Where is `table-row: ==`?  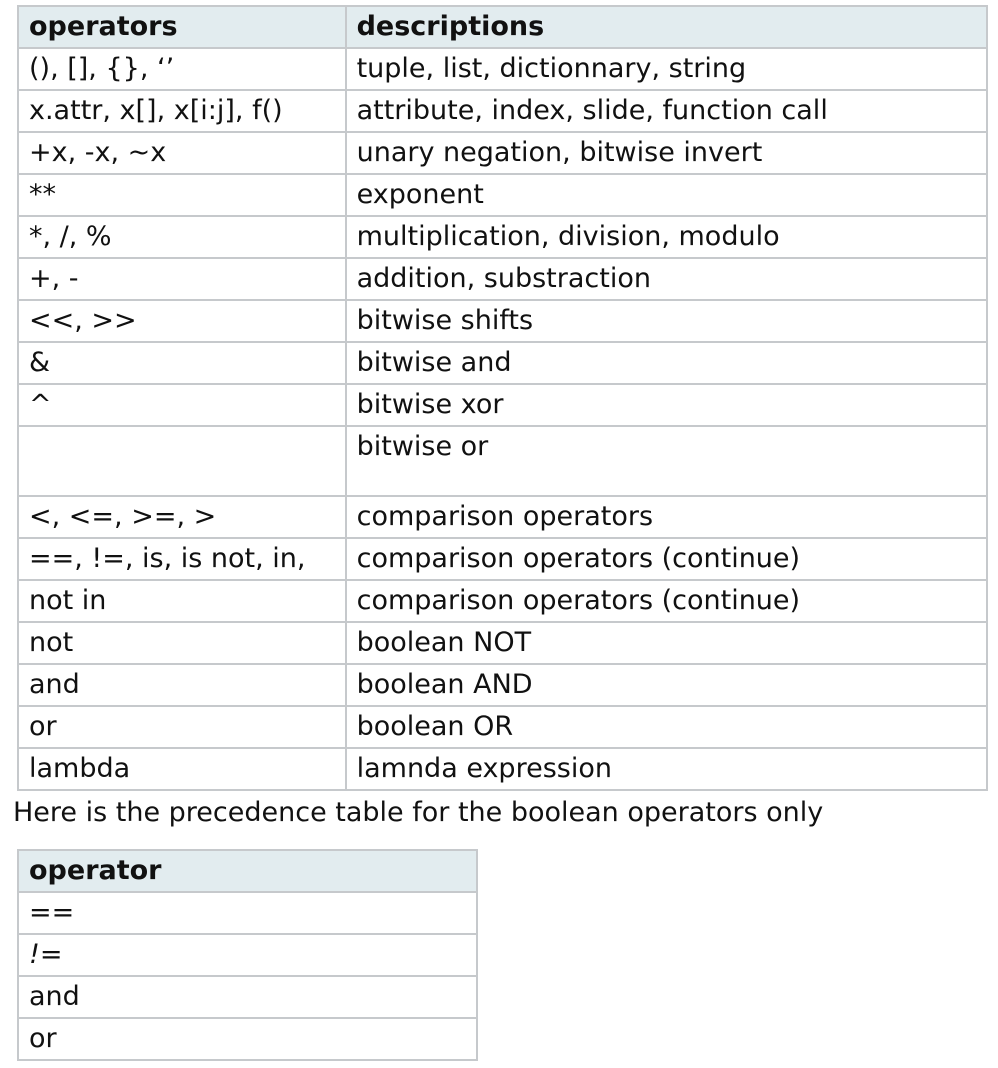
table-row: == is located at coordinates (247, 913).